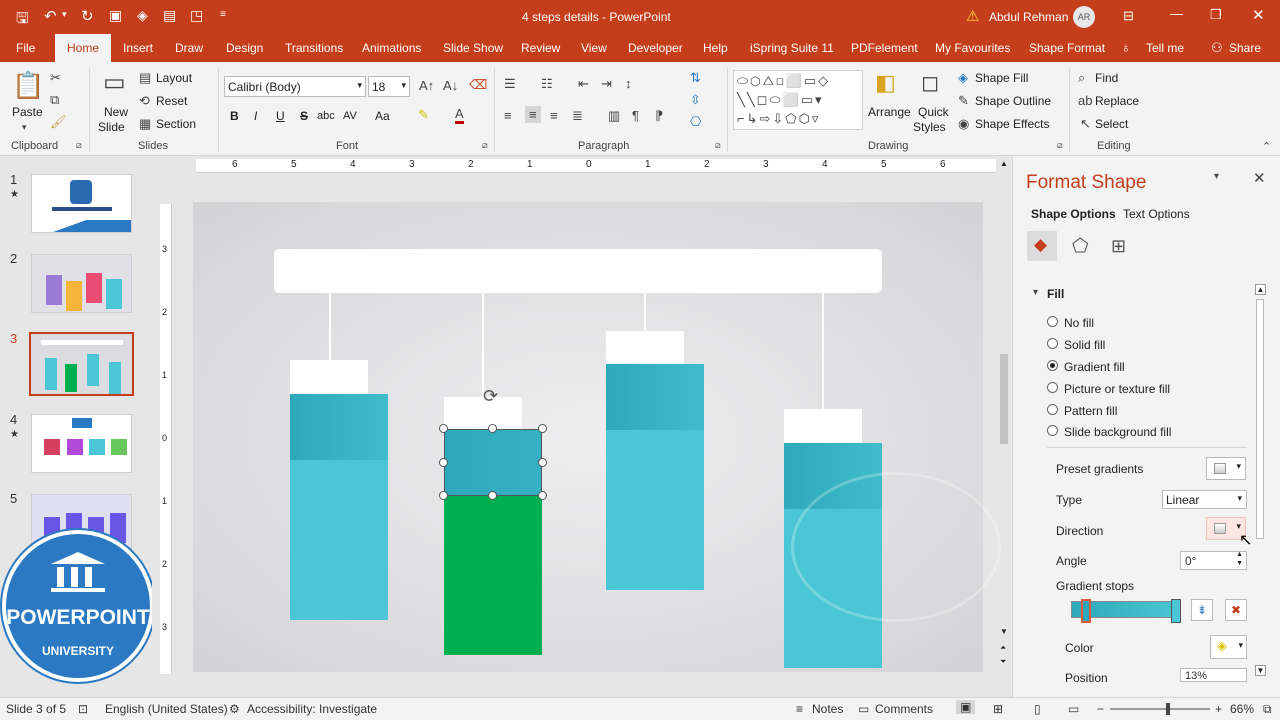 The height and width of the screenshot is (720, 1280). I want to click on comments-icon: ▭, so click(863, 709).